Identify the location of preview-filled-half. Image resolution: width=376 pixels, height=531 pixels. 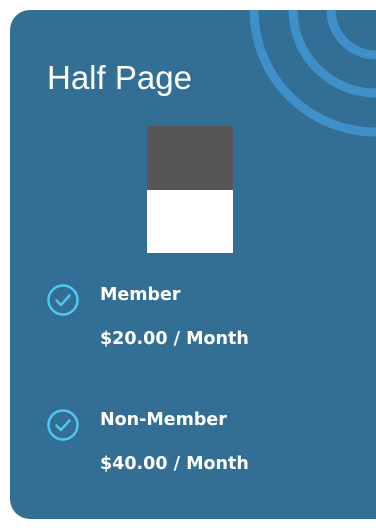
(190, 158).